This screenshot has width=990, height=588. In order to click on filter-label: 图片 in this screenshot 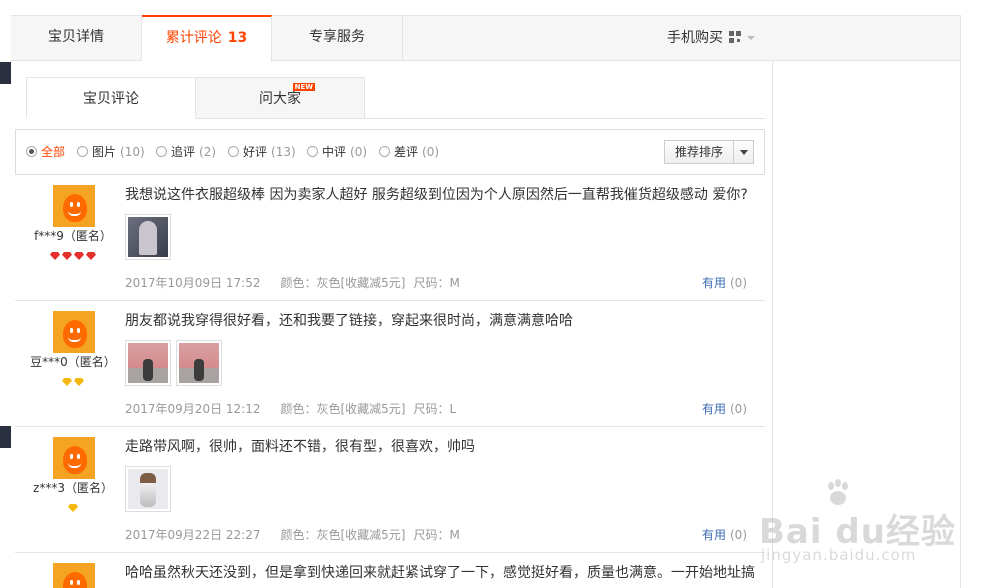, I will do `click(104, 152)`.